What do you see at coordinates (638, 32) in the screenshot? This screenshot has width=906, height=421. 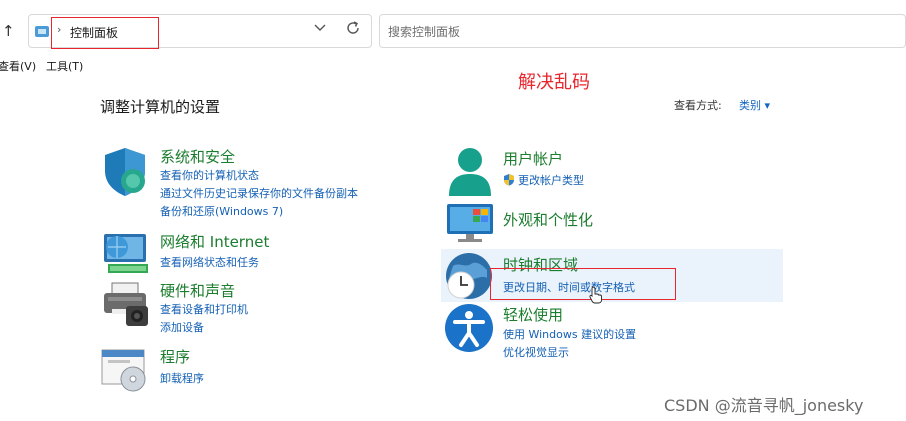 I see `search-input` at bounding box center [638, 32].